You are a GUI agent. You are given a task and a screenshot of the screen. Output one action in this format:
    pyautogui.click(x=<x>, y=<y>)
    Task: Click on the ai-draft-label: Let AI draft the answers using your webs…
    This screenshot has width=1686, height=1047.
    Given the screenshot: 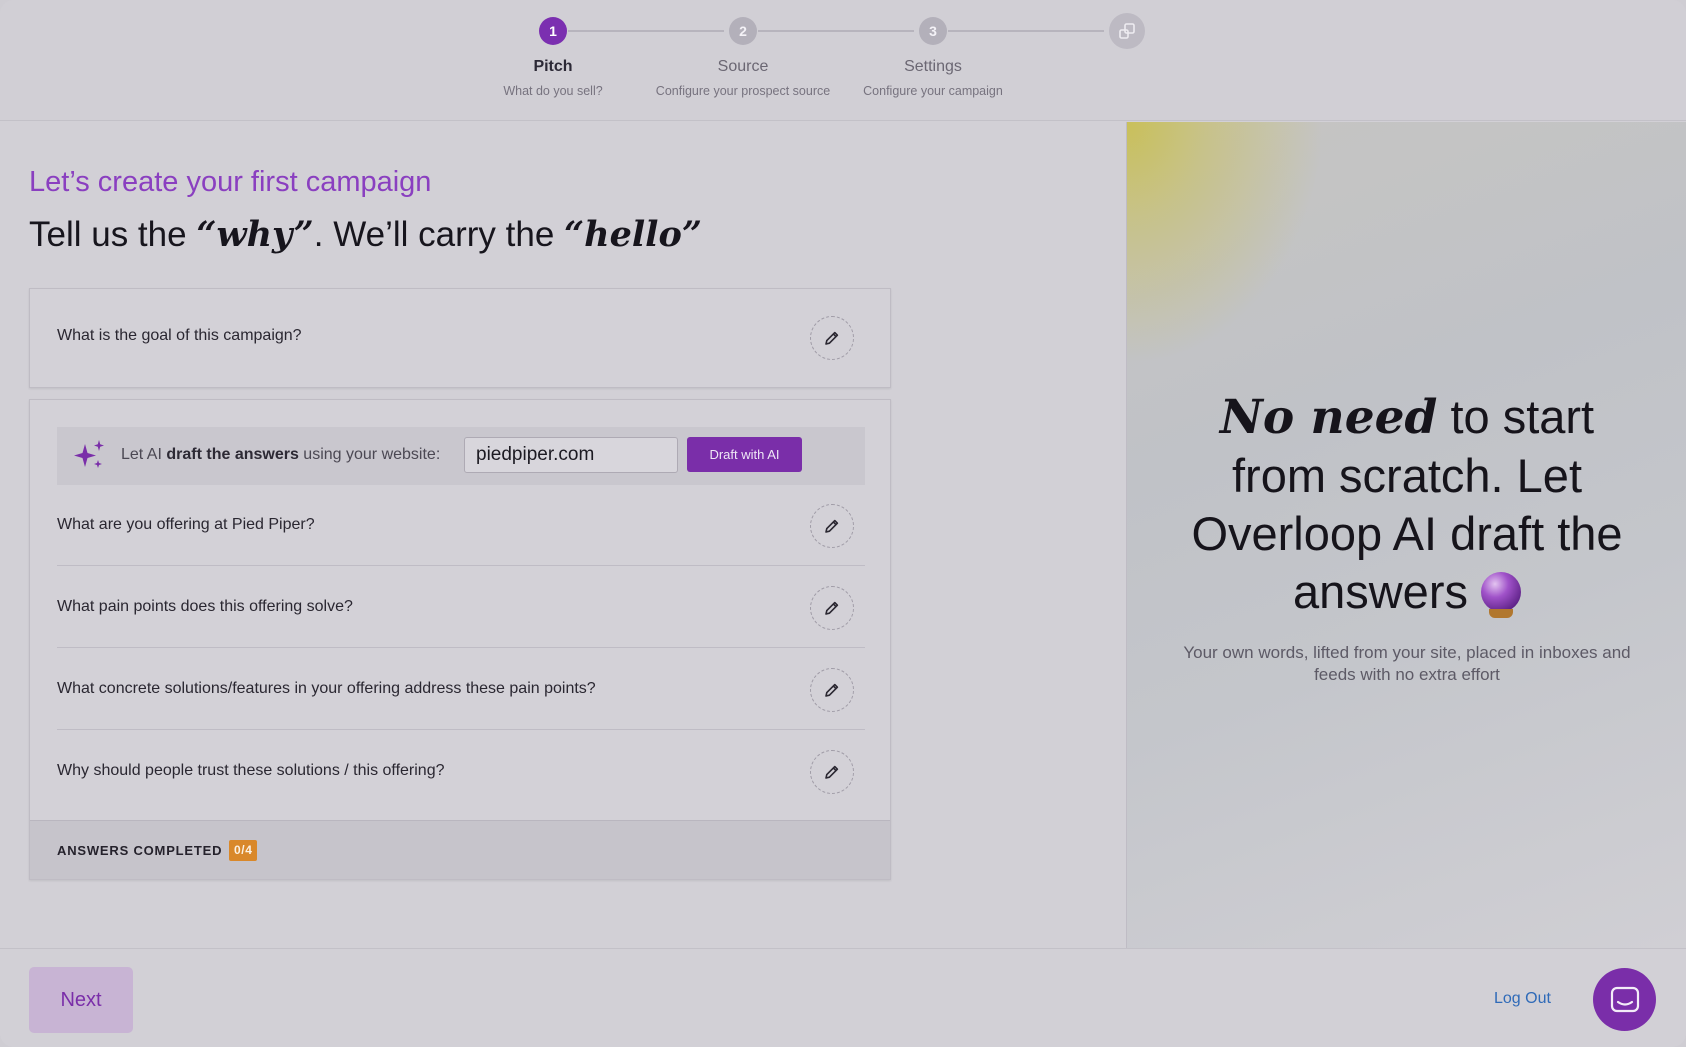 What is the action you would take?
    pyautogui.click(x=280, y=455)
    